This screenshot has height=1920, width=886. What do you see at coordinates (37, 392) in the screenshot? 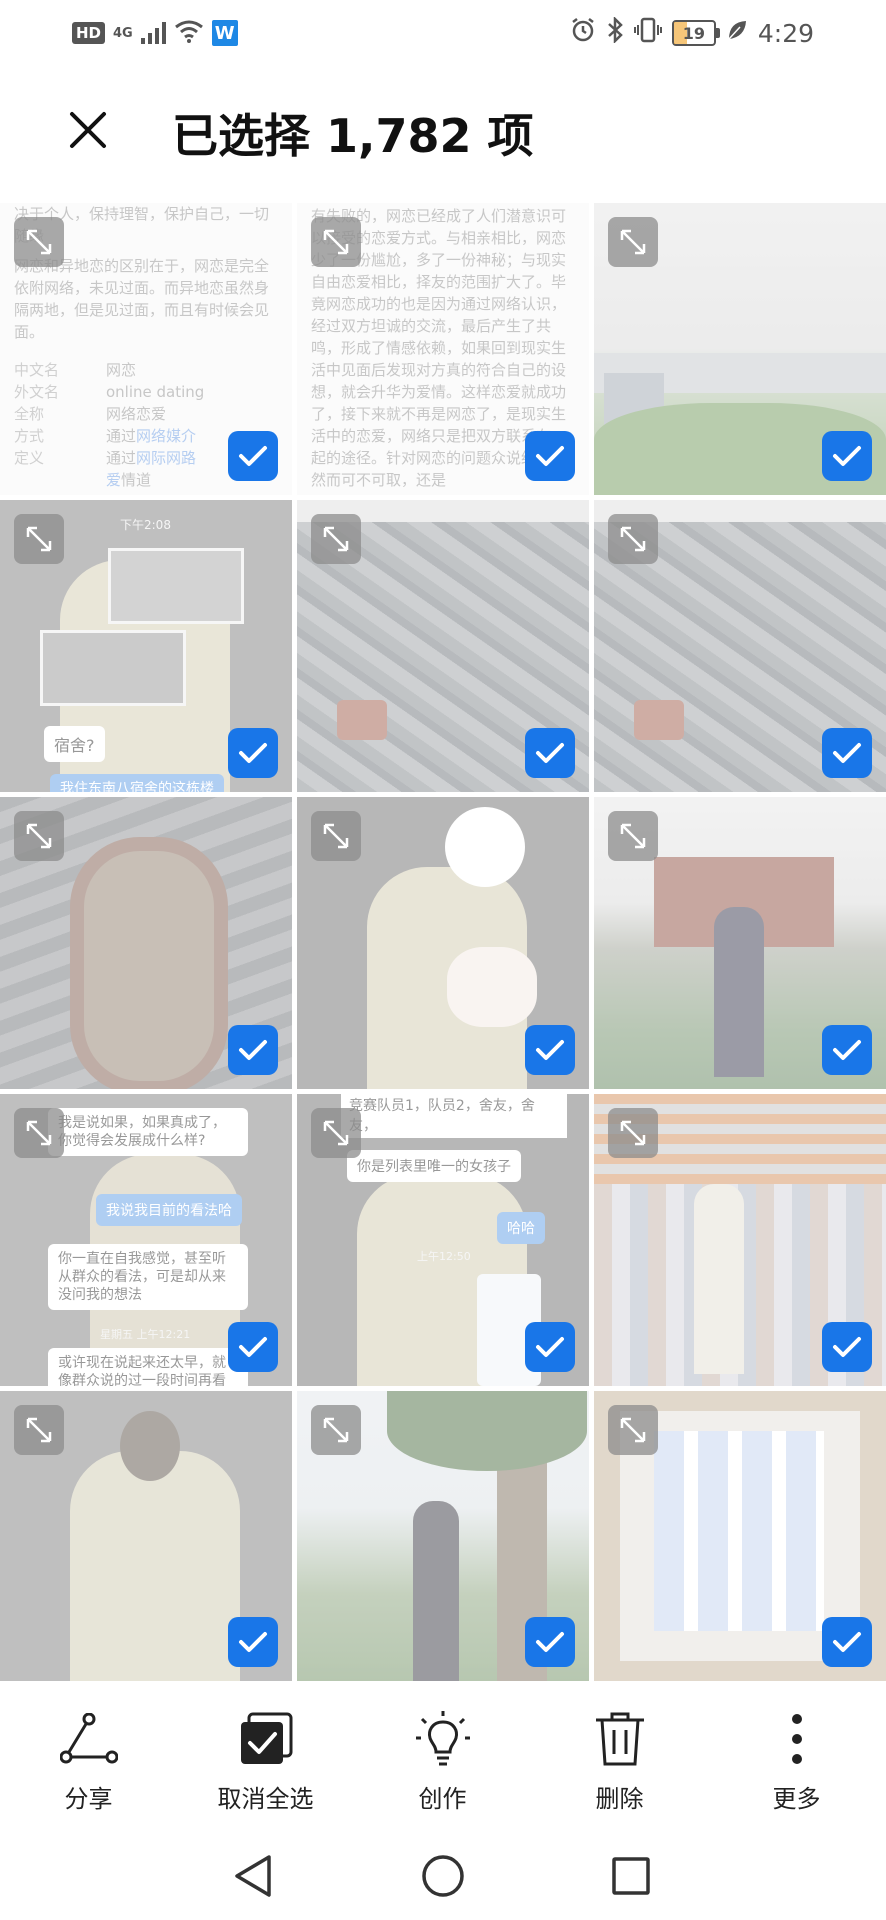
I see `doc-key: 外文名` at bounding box center [37, 392].